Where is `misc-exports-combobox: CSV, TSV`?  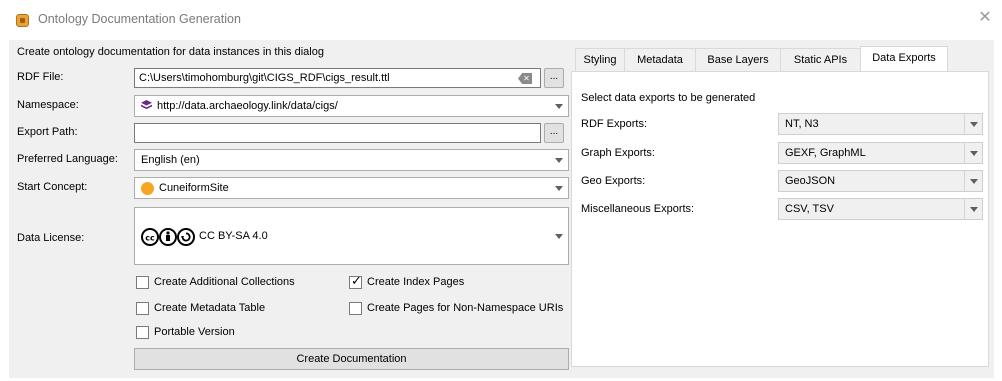
misc-exports-combobox: CSV, TSV is located at coordinates (880, 209).